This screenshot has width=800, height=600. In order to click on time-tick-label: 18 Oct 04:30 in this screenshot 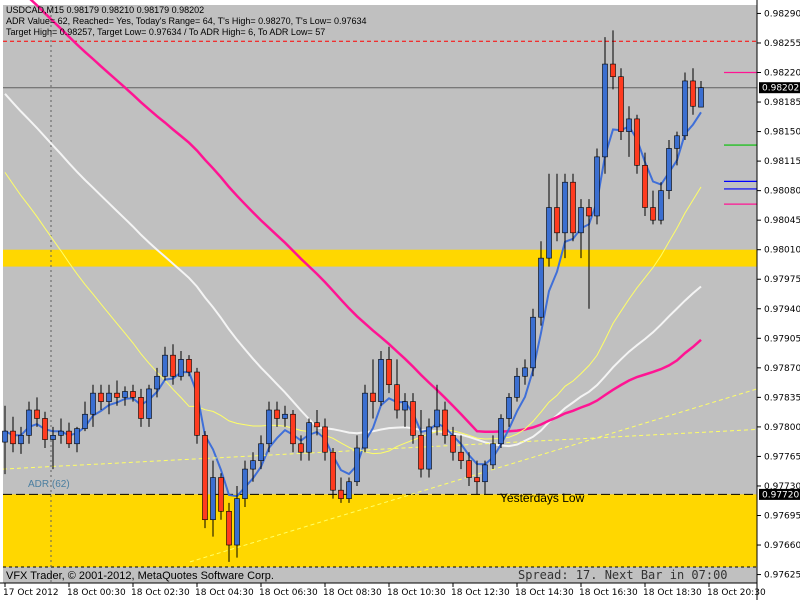, I will do `click(224, 593)`.